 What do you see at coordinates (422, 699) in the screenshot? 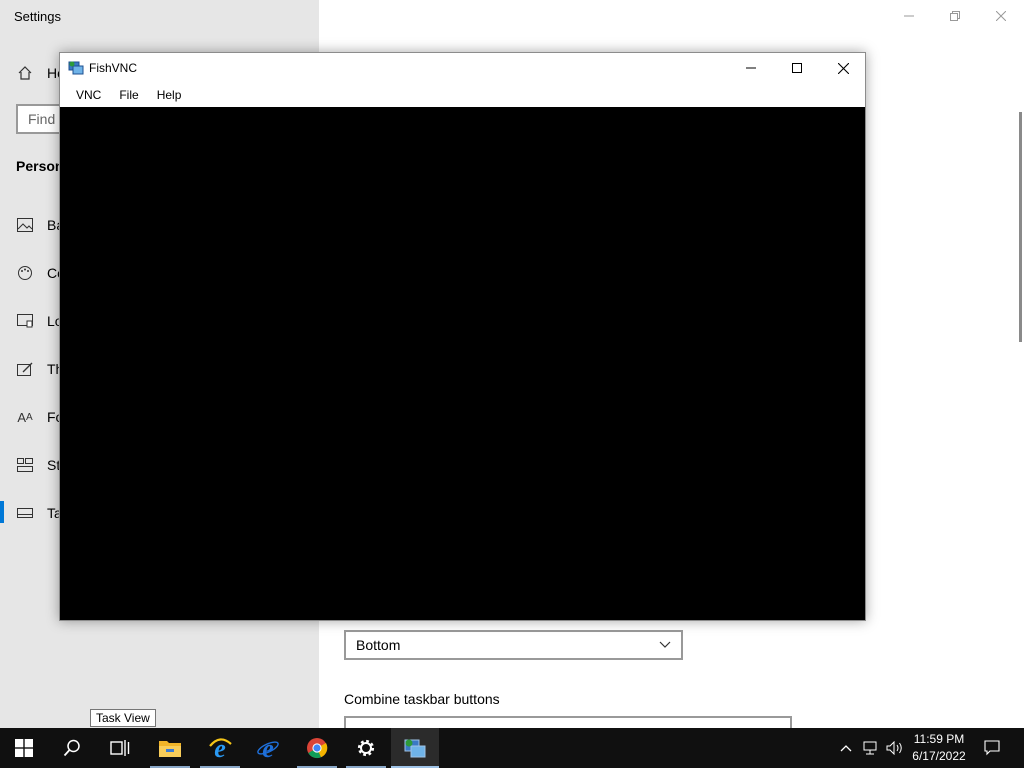
I see `combine-taskbar-label: Combine taskbar buttons` at bounding box center [422, 699].